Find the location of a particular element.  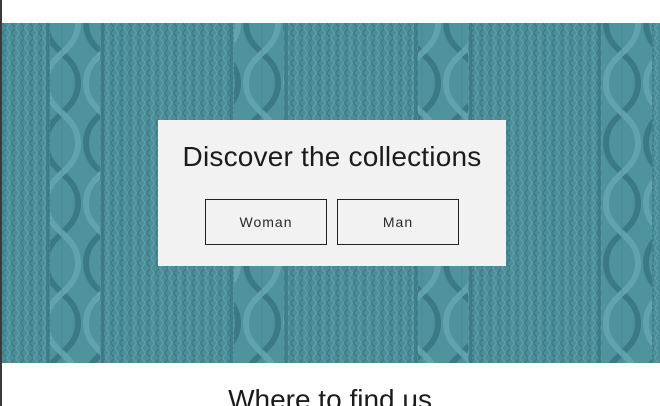

window-left-edge is located at coordinates (1, 203).